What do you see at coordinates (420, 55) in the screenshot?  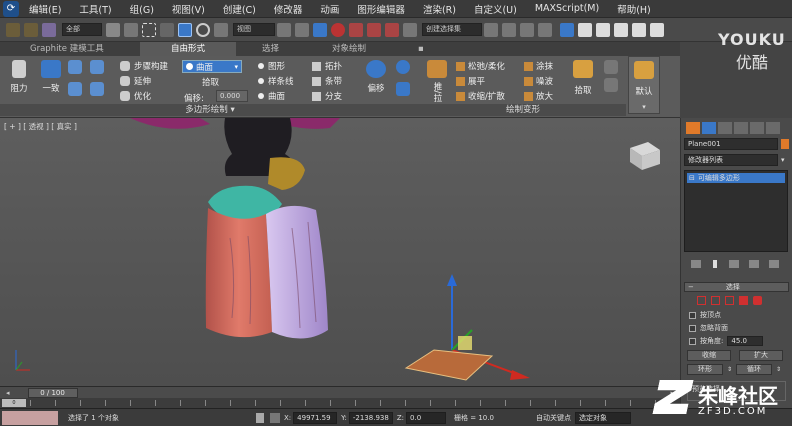 I see `ribbon-options-icon: ▪ ▾` at bounding box center [420, 55].